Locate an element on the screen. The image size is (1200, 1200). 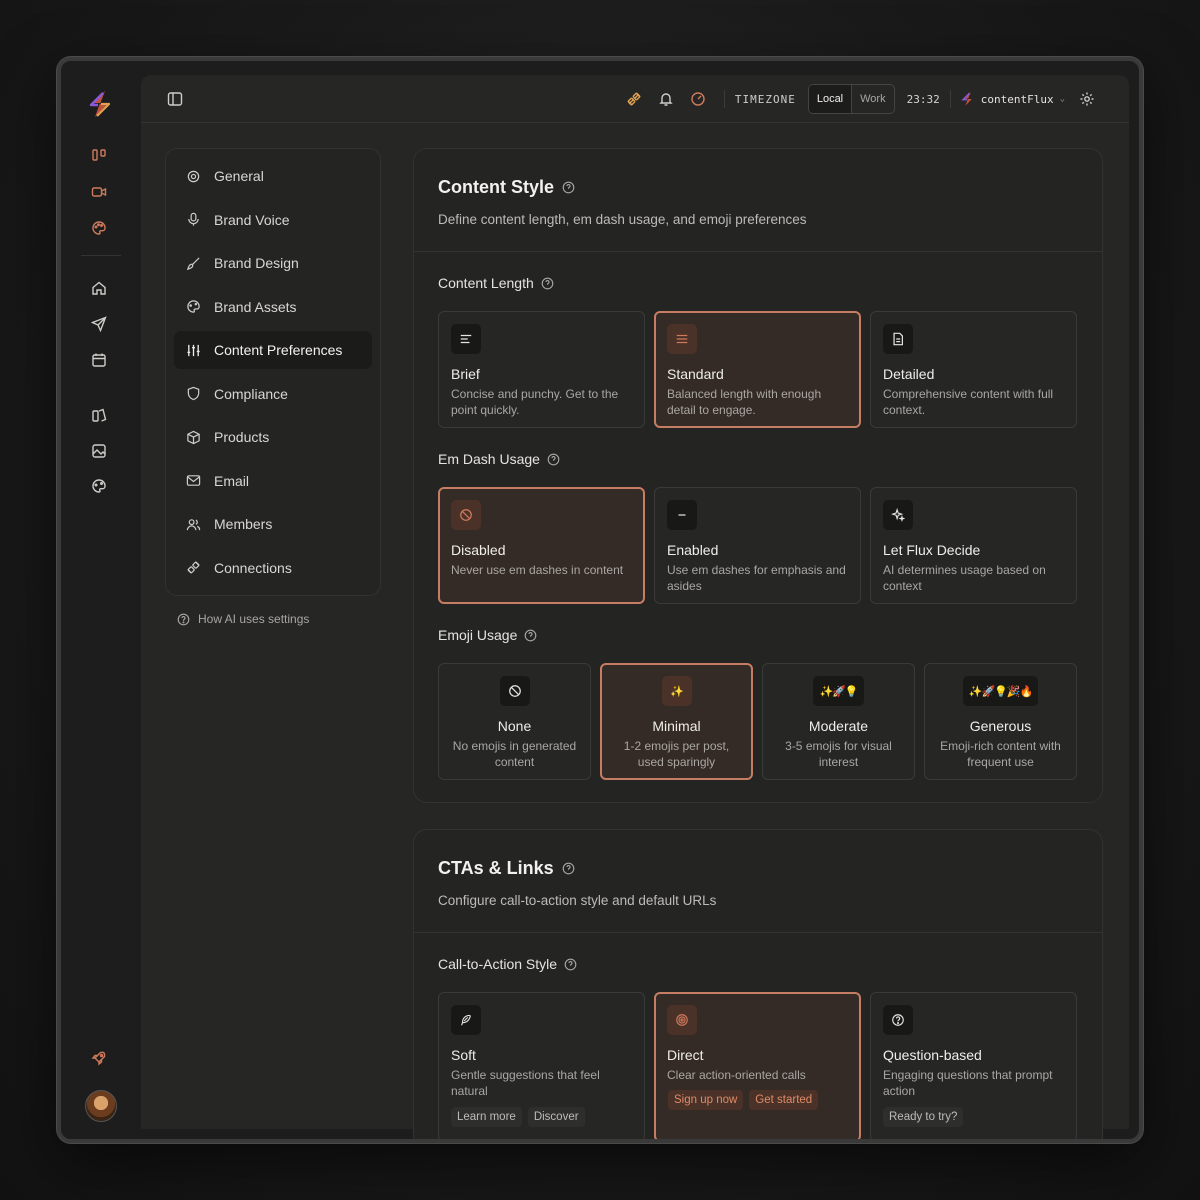
nav-item-label: General is located at coordinates (239, 176).